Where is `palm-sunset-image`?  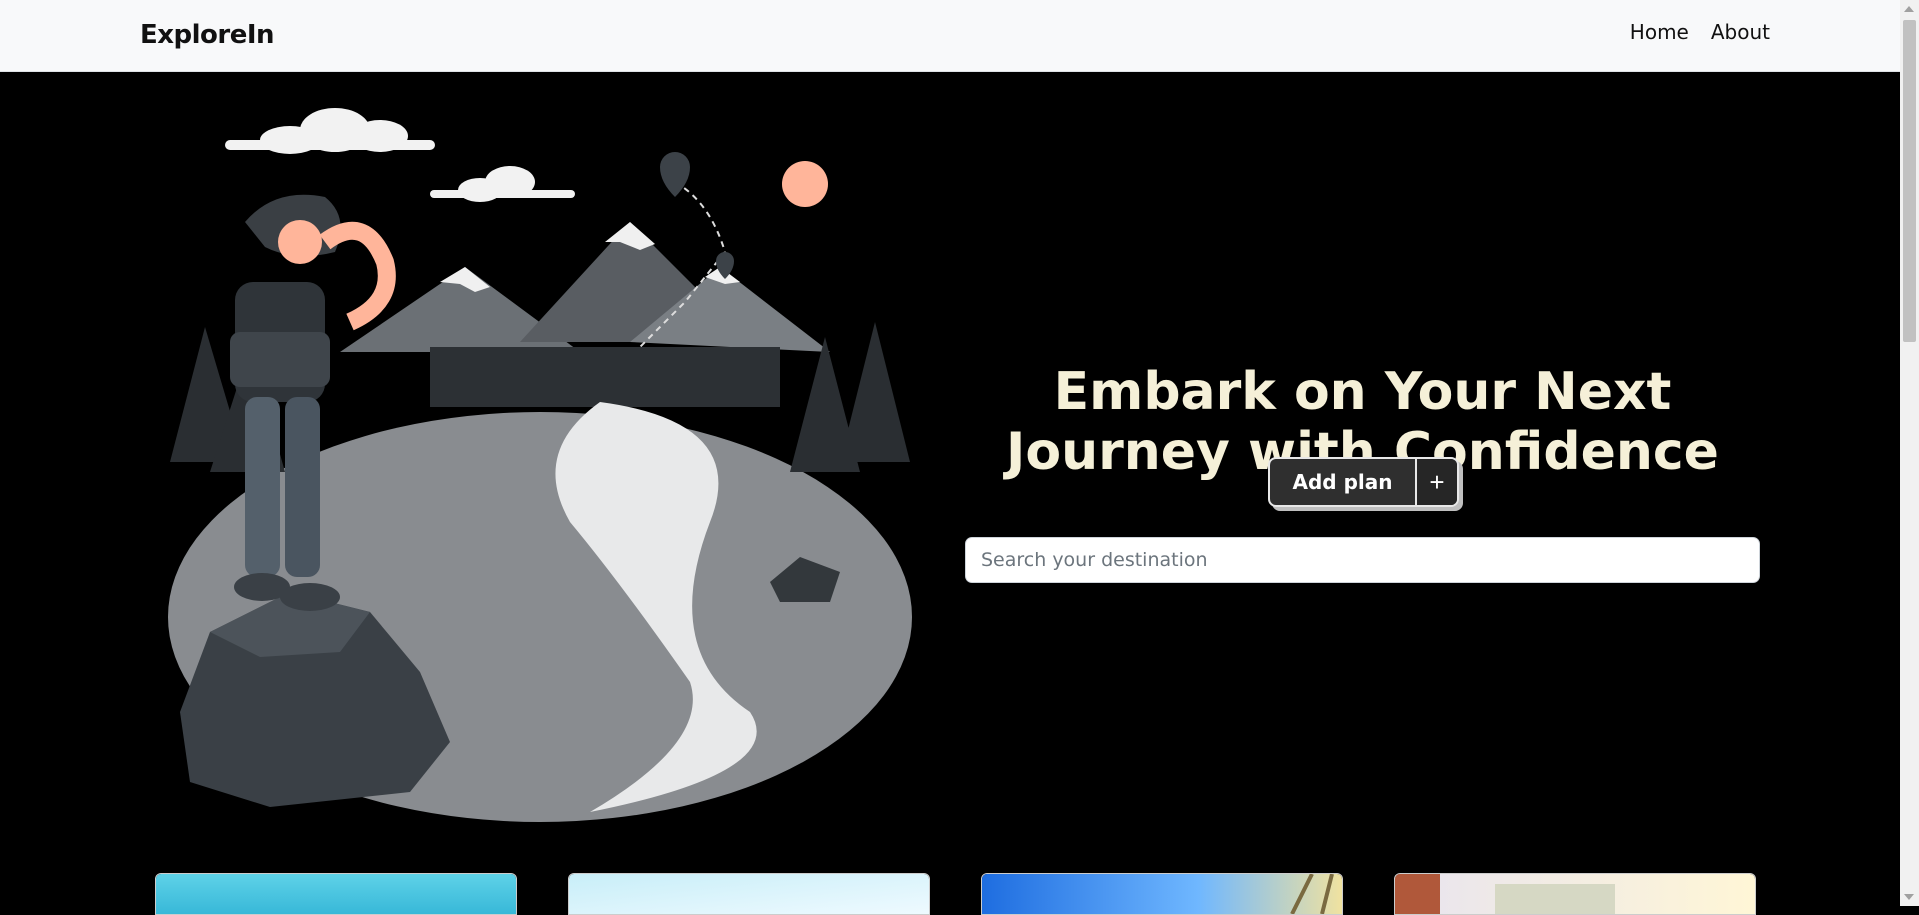 palm-sunset-image is located at coordinates (1162, 894).